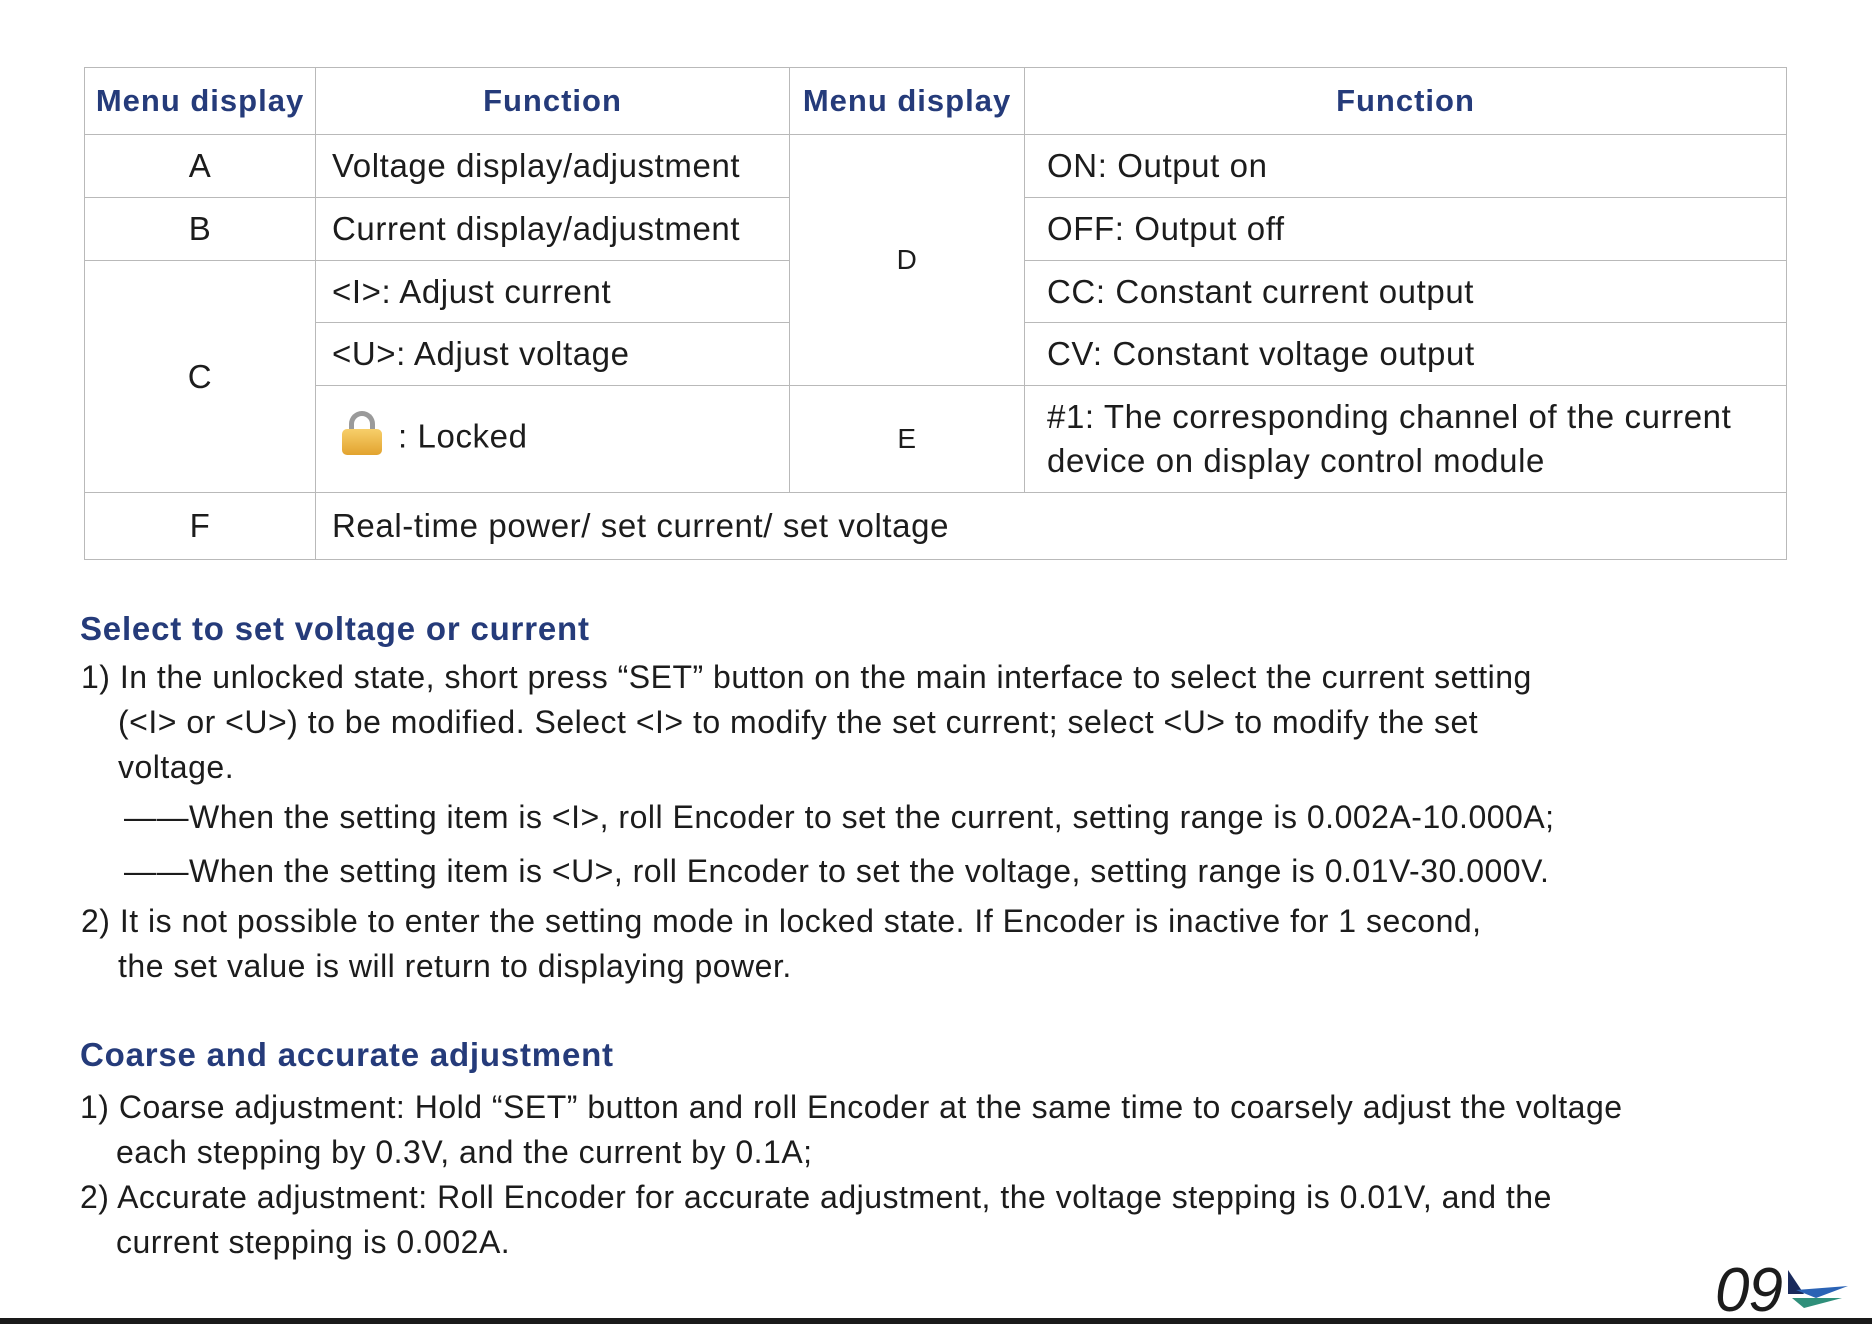 Image resolution: width=1872 pixels, height=1326 pixels. I want to click on code-e: E, so click(907, 439).